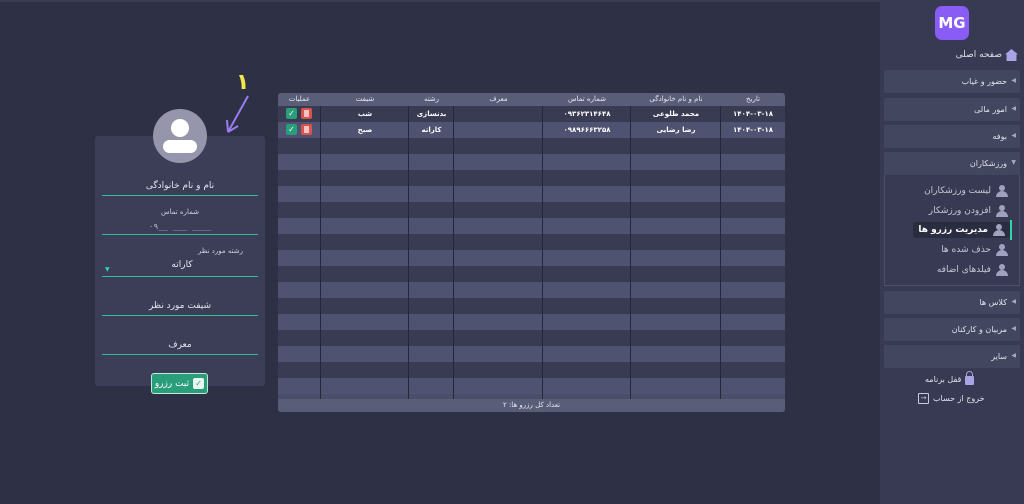 This screenshot has width=1024, height=504. What do you see at coordinates (440, 1) in the screenshot?
I see `top-divider` at bounding box center [440, 1].